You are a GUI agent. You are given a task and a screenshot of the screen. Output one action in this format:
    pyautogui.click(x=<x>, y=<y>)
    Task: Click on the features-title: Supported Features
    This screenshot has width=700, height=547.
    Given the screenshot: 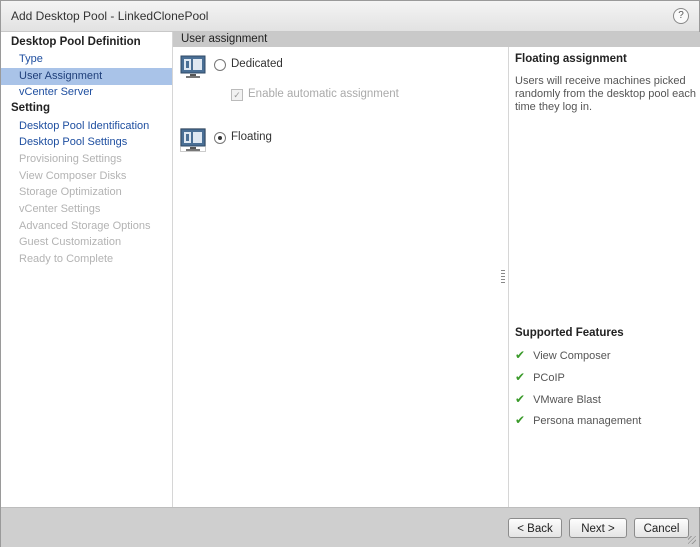 What is the action you would take?
    pyautogui.click(x=569, y=333)
    